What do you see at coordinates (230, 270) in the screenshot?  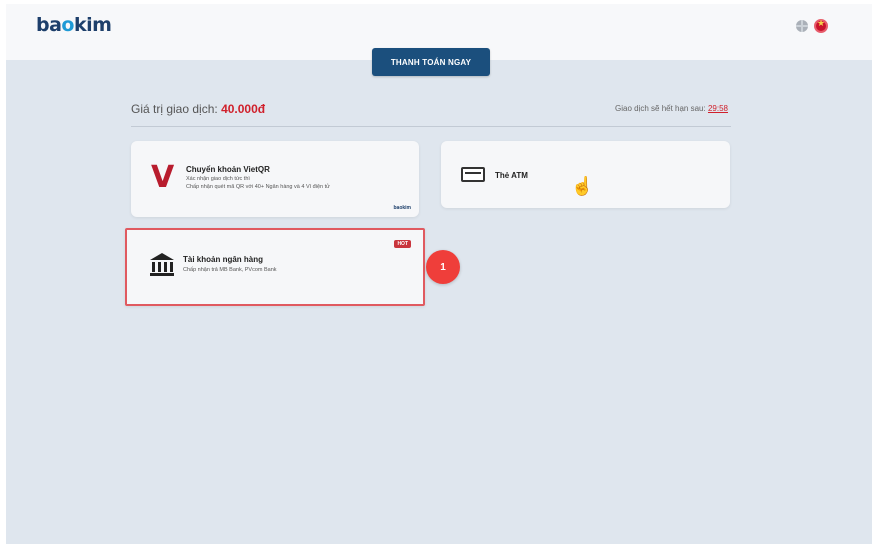 I see `bank-account-description: Chấp nhận trả MB Bank, PVcom Bank` at bounding box center [230, 270].